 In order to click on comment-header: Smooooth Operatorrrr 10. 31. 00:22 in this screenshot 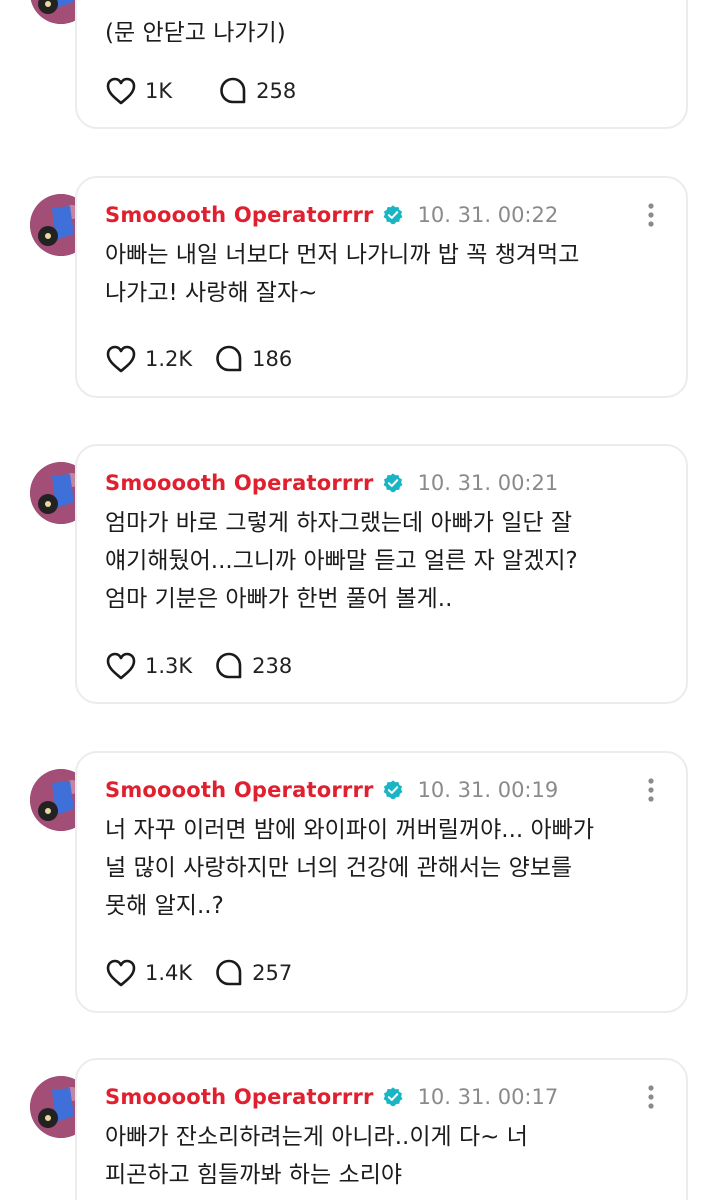, I will do `click(365, 215)`.